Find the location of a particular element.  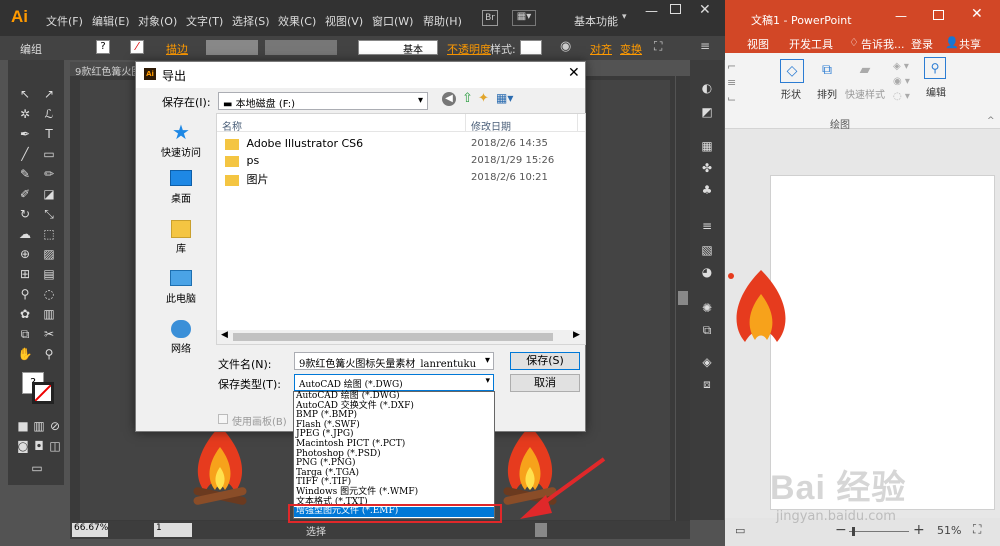

search-icon: ⚲ is located at coordinates (935, 68).